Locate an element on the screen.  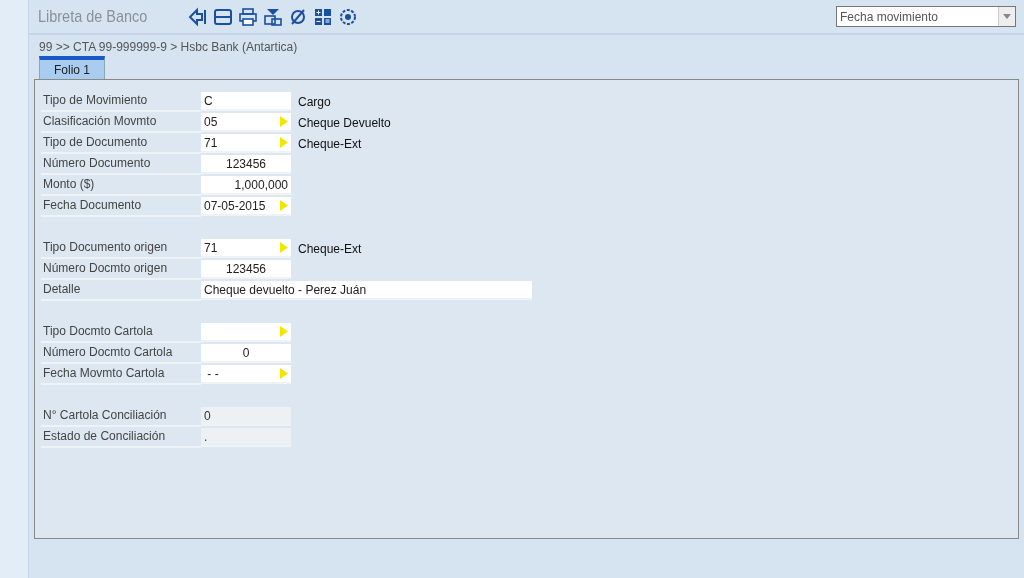
export-icon is located at coordinates (273, 16).